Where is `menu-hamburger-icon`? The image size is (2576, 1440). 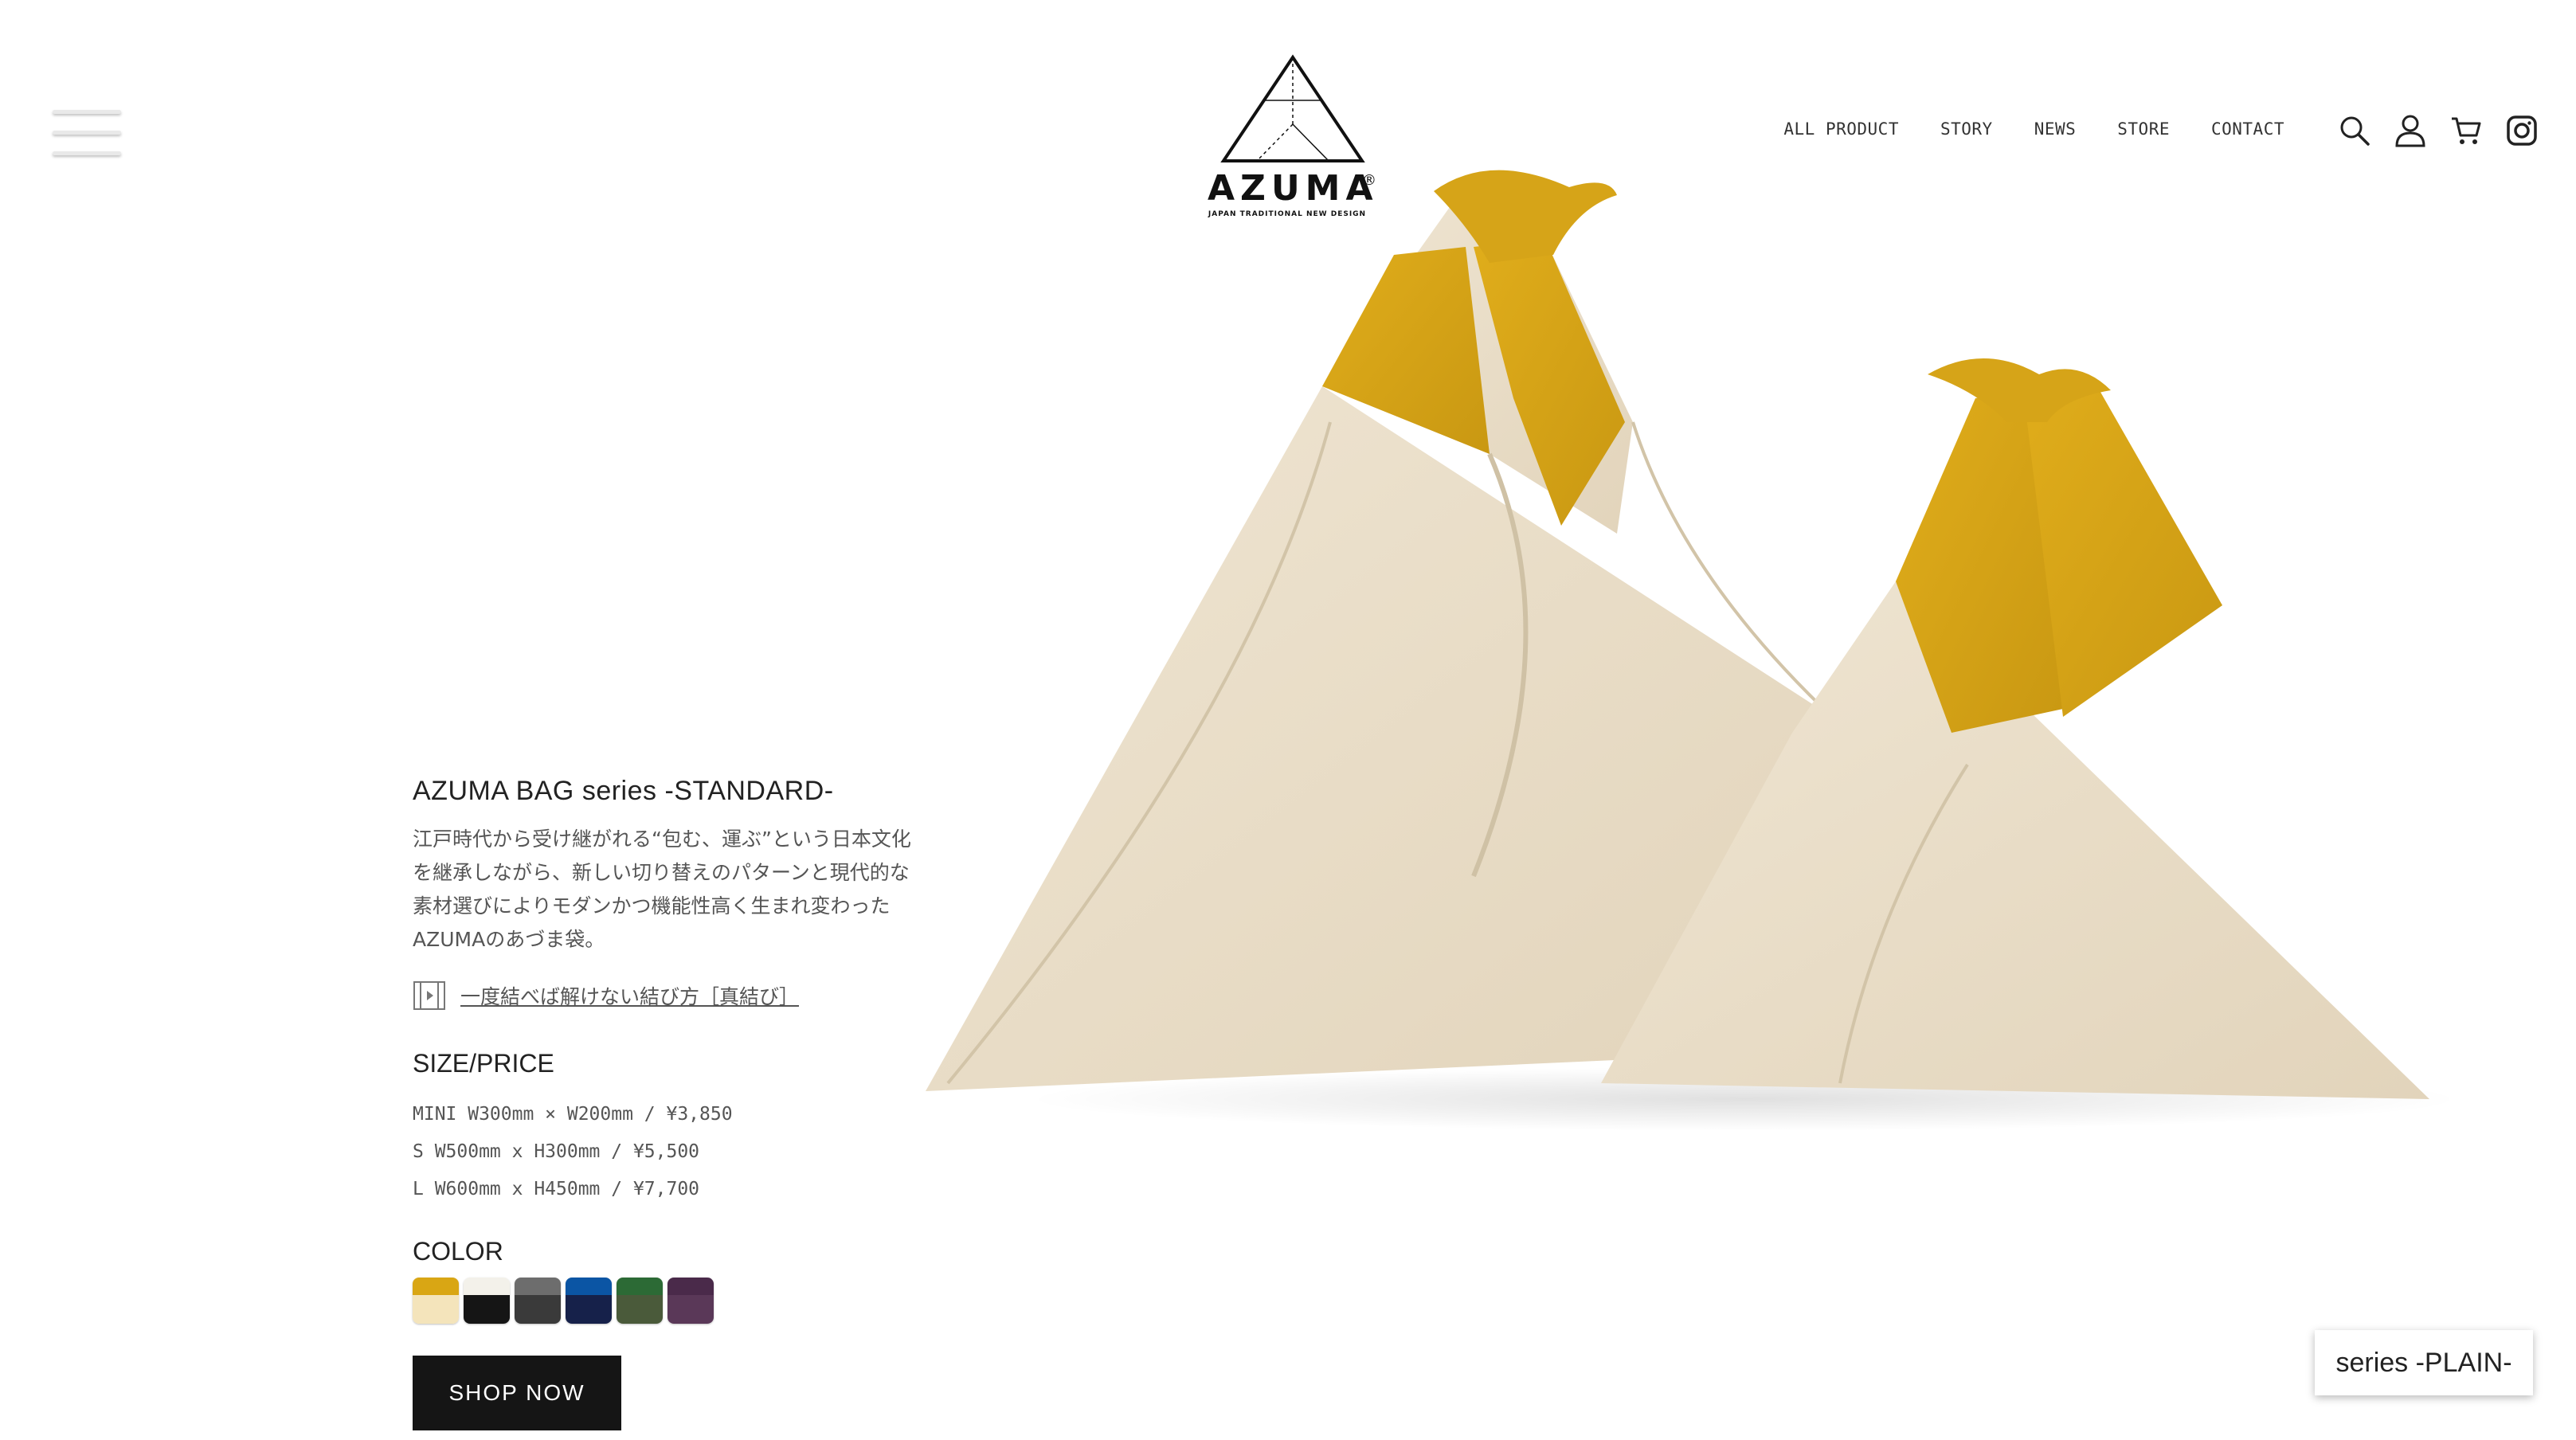 menu-hamburger-icon is located at coordinates (87, 134).